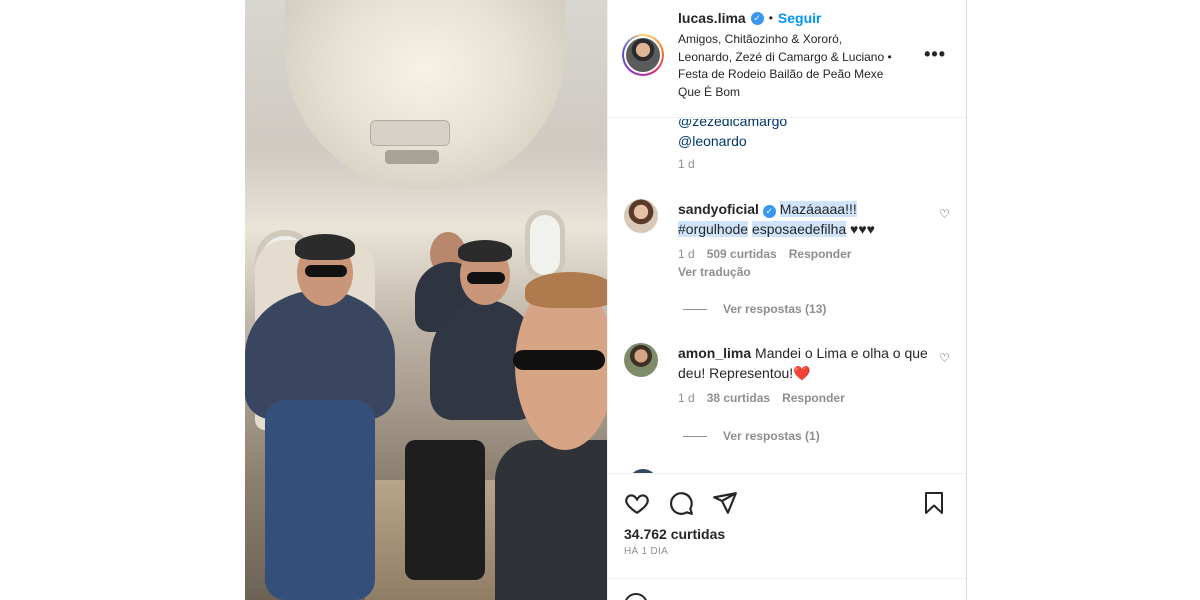 This screenshot has width=1200, height=600. Describe the element at coordinates (410, 133) in the screenshot. I see `cabin-vent` at that location.